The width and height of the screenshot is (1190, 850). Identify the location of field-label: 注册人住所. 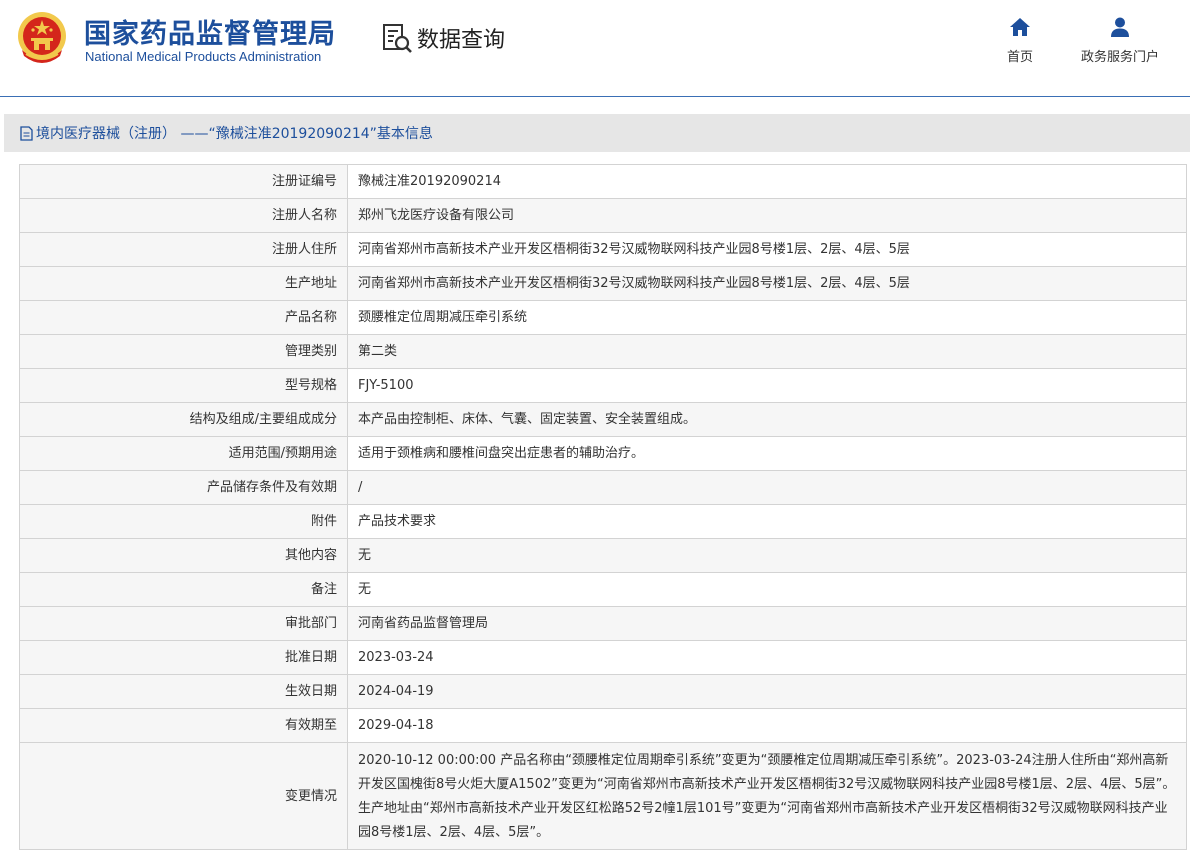
(183, 249).